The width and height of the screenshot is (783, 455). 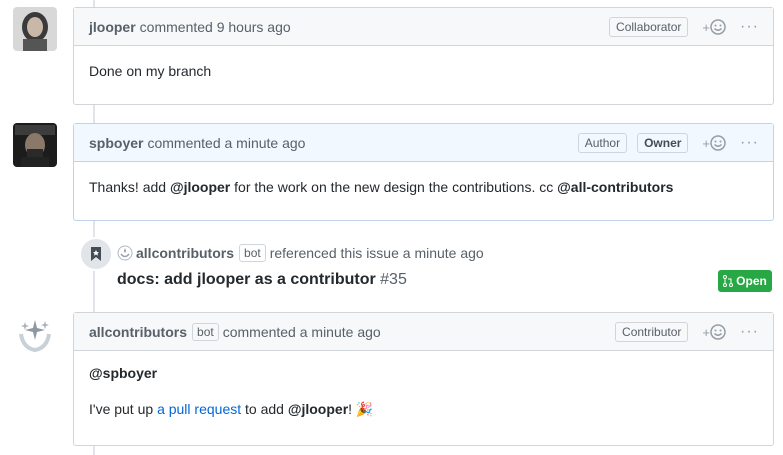 I want to click on author-badge: Author, so click(x=602, y=143).